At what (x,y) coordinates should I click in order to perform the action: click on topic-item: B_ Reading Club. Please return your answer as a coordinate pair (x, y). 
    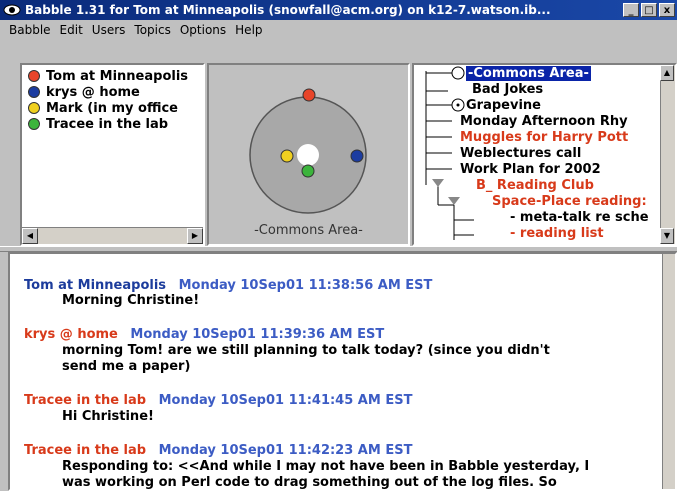
    Looking at the image, I should click on (535, 185).